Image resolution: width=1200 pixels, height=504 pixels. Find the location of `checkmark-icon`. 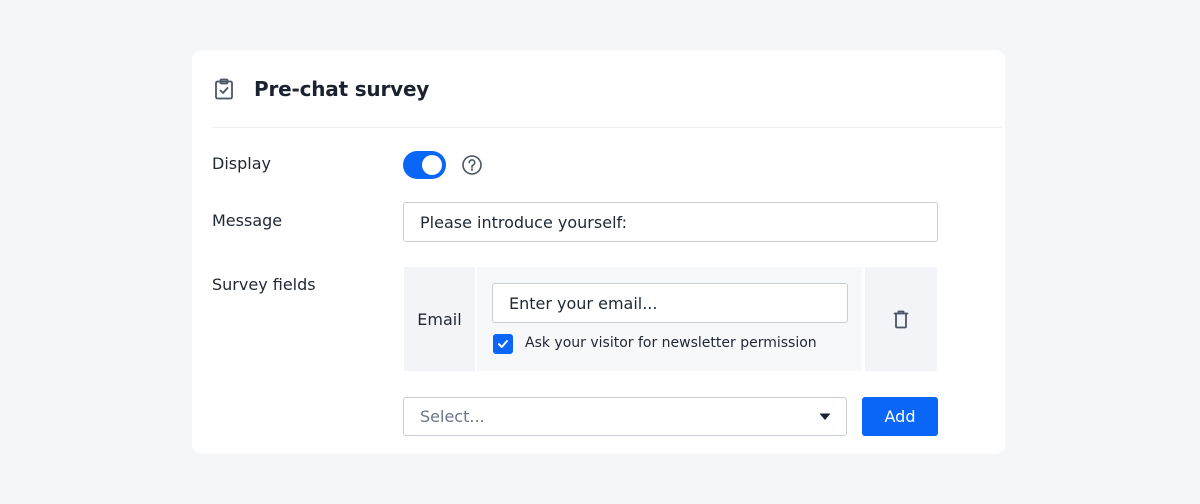

checkmark-icon is located at coordinates (503, 344).